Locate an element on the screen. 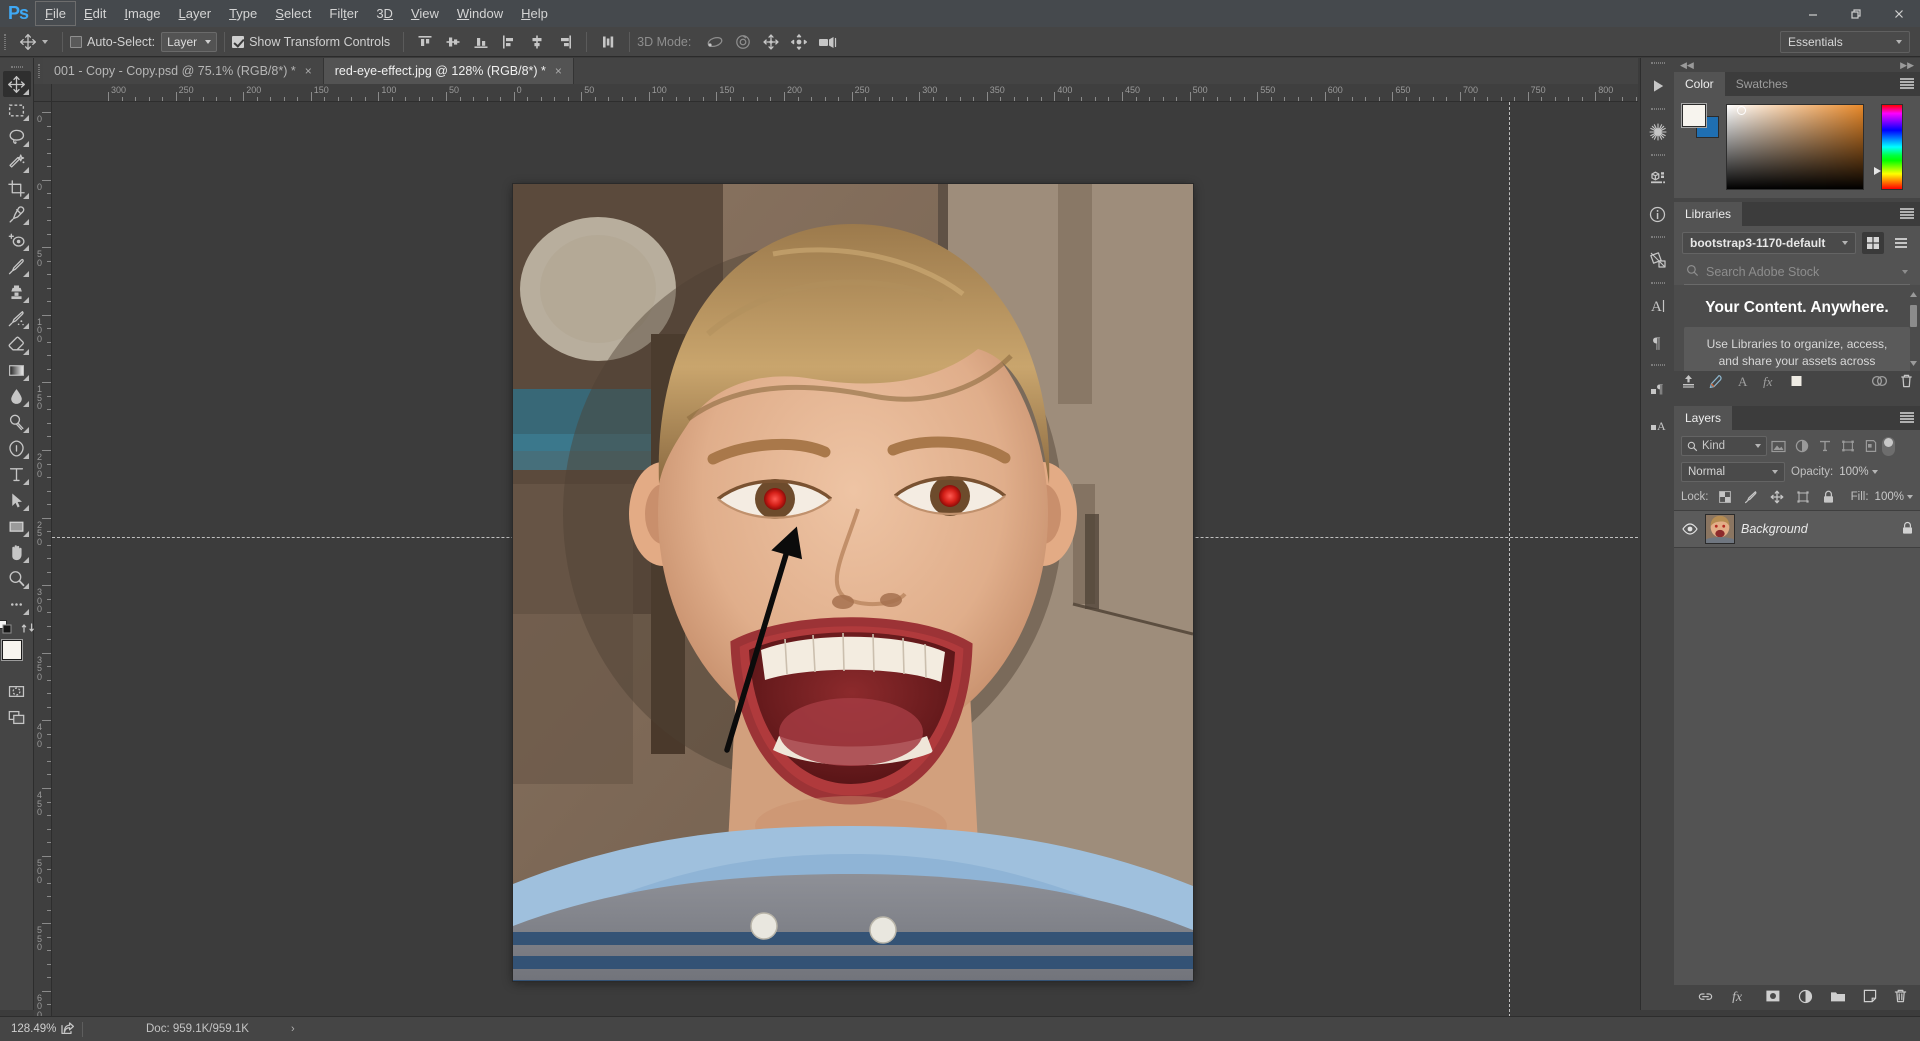 Image resolution: width=1920 pixels, height=1041 pixels. eyedropper-tool is located at coordinates (17, 214).